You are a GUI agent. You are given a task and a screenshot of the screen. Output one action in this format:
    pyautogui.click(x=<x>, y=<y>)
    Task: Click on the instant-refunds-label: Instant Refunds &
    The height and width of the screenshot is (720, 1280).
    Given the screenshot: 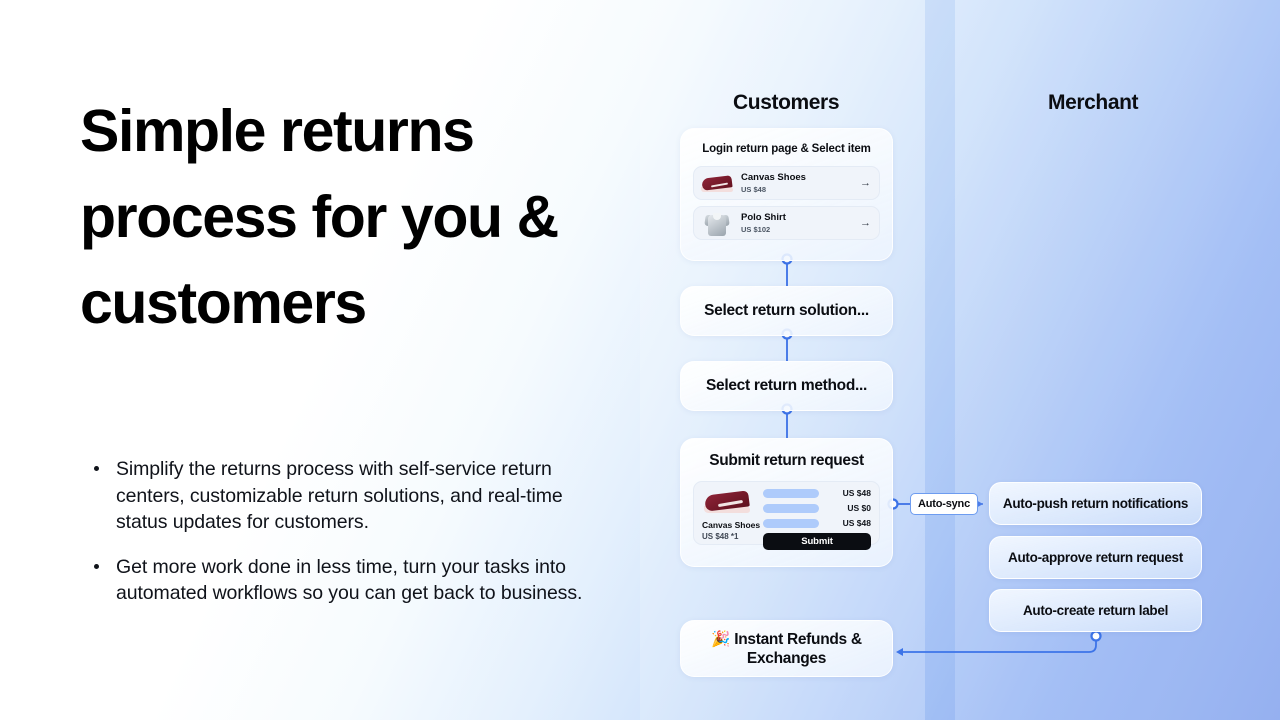 What is the action you would take?
    pyautogui.click(x=798, y=639)
    